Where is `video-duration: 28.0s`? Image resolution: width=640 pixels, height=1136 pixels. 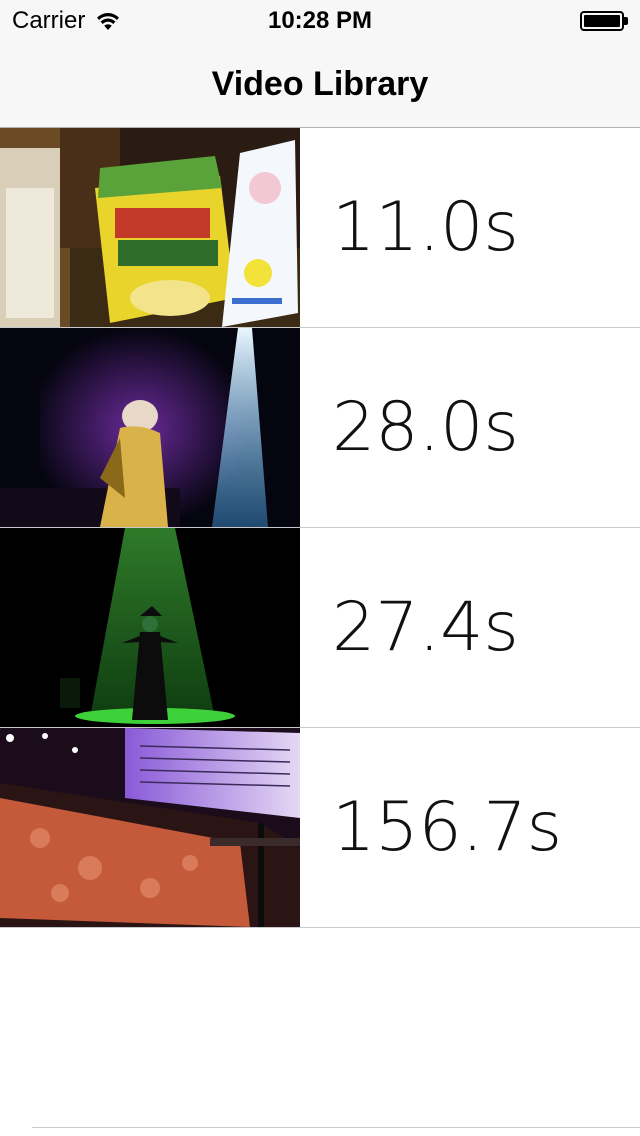 video-duration: 28.0s is located at coordinates (425, 427).